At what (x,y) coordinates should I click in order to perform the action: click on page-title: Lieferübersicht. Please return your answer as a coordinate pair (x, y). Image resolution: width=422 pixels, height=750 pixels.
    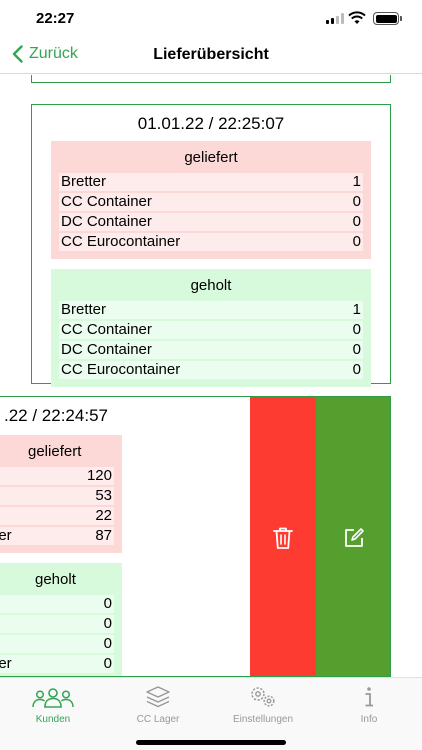
    Looking at the image, I should click on (211, 54).